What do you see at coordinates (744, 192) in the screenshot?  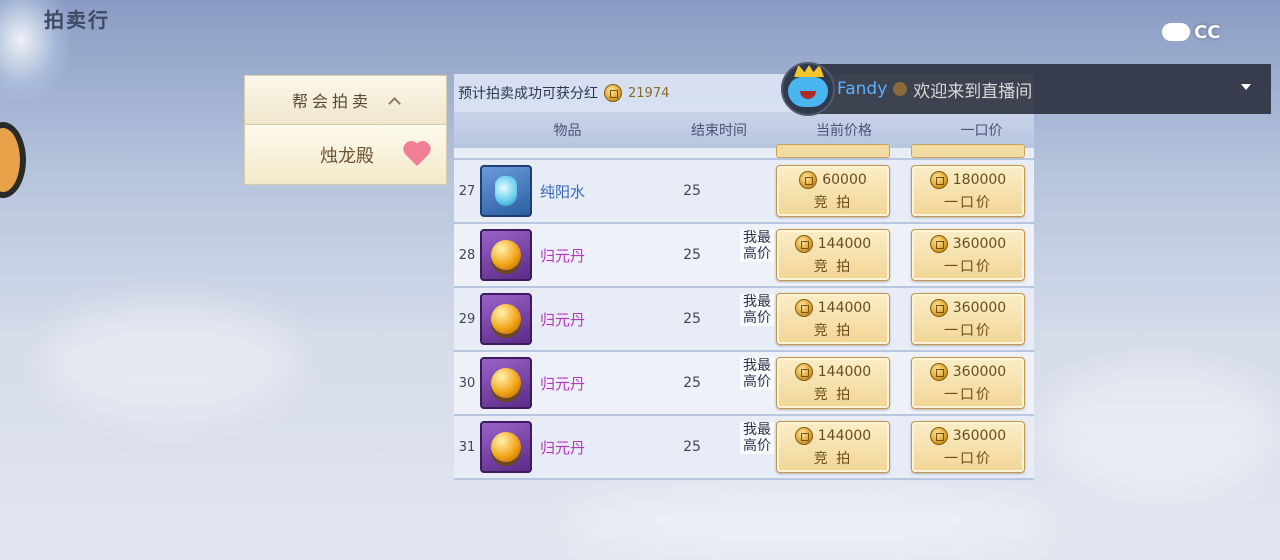 I see `table-row: 27 纯阳水 25 60000 竞 拍 180000 一口价` at bounding box center [744, 192].